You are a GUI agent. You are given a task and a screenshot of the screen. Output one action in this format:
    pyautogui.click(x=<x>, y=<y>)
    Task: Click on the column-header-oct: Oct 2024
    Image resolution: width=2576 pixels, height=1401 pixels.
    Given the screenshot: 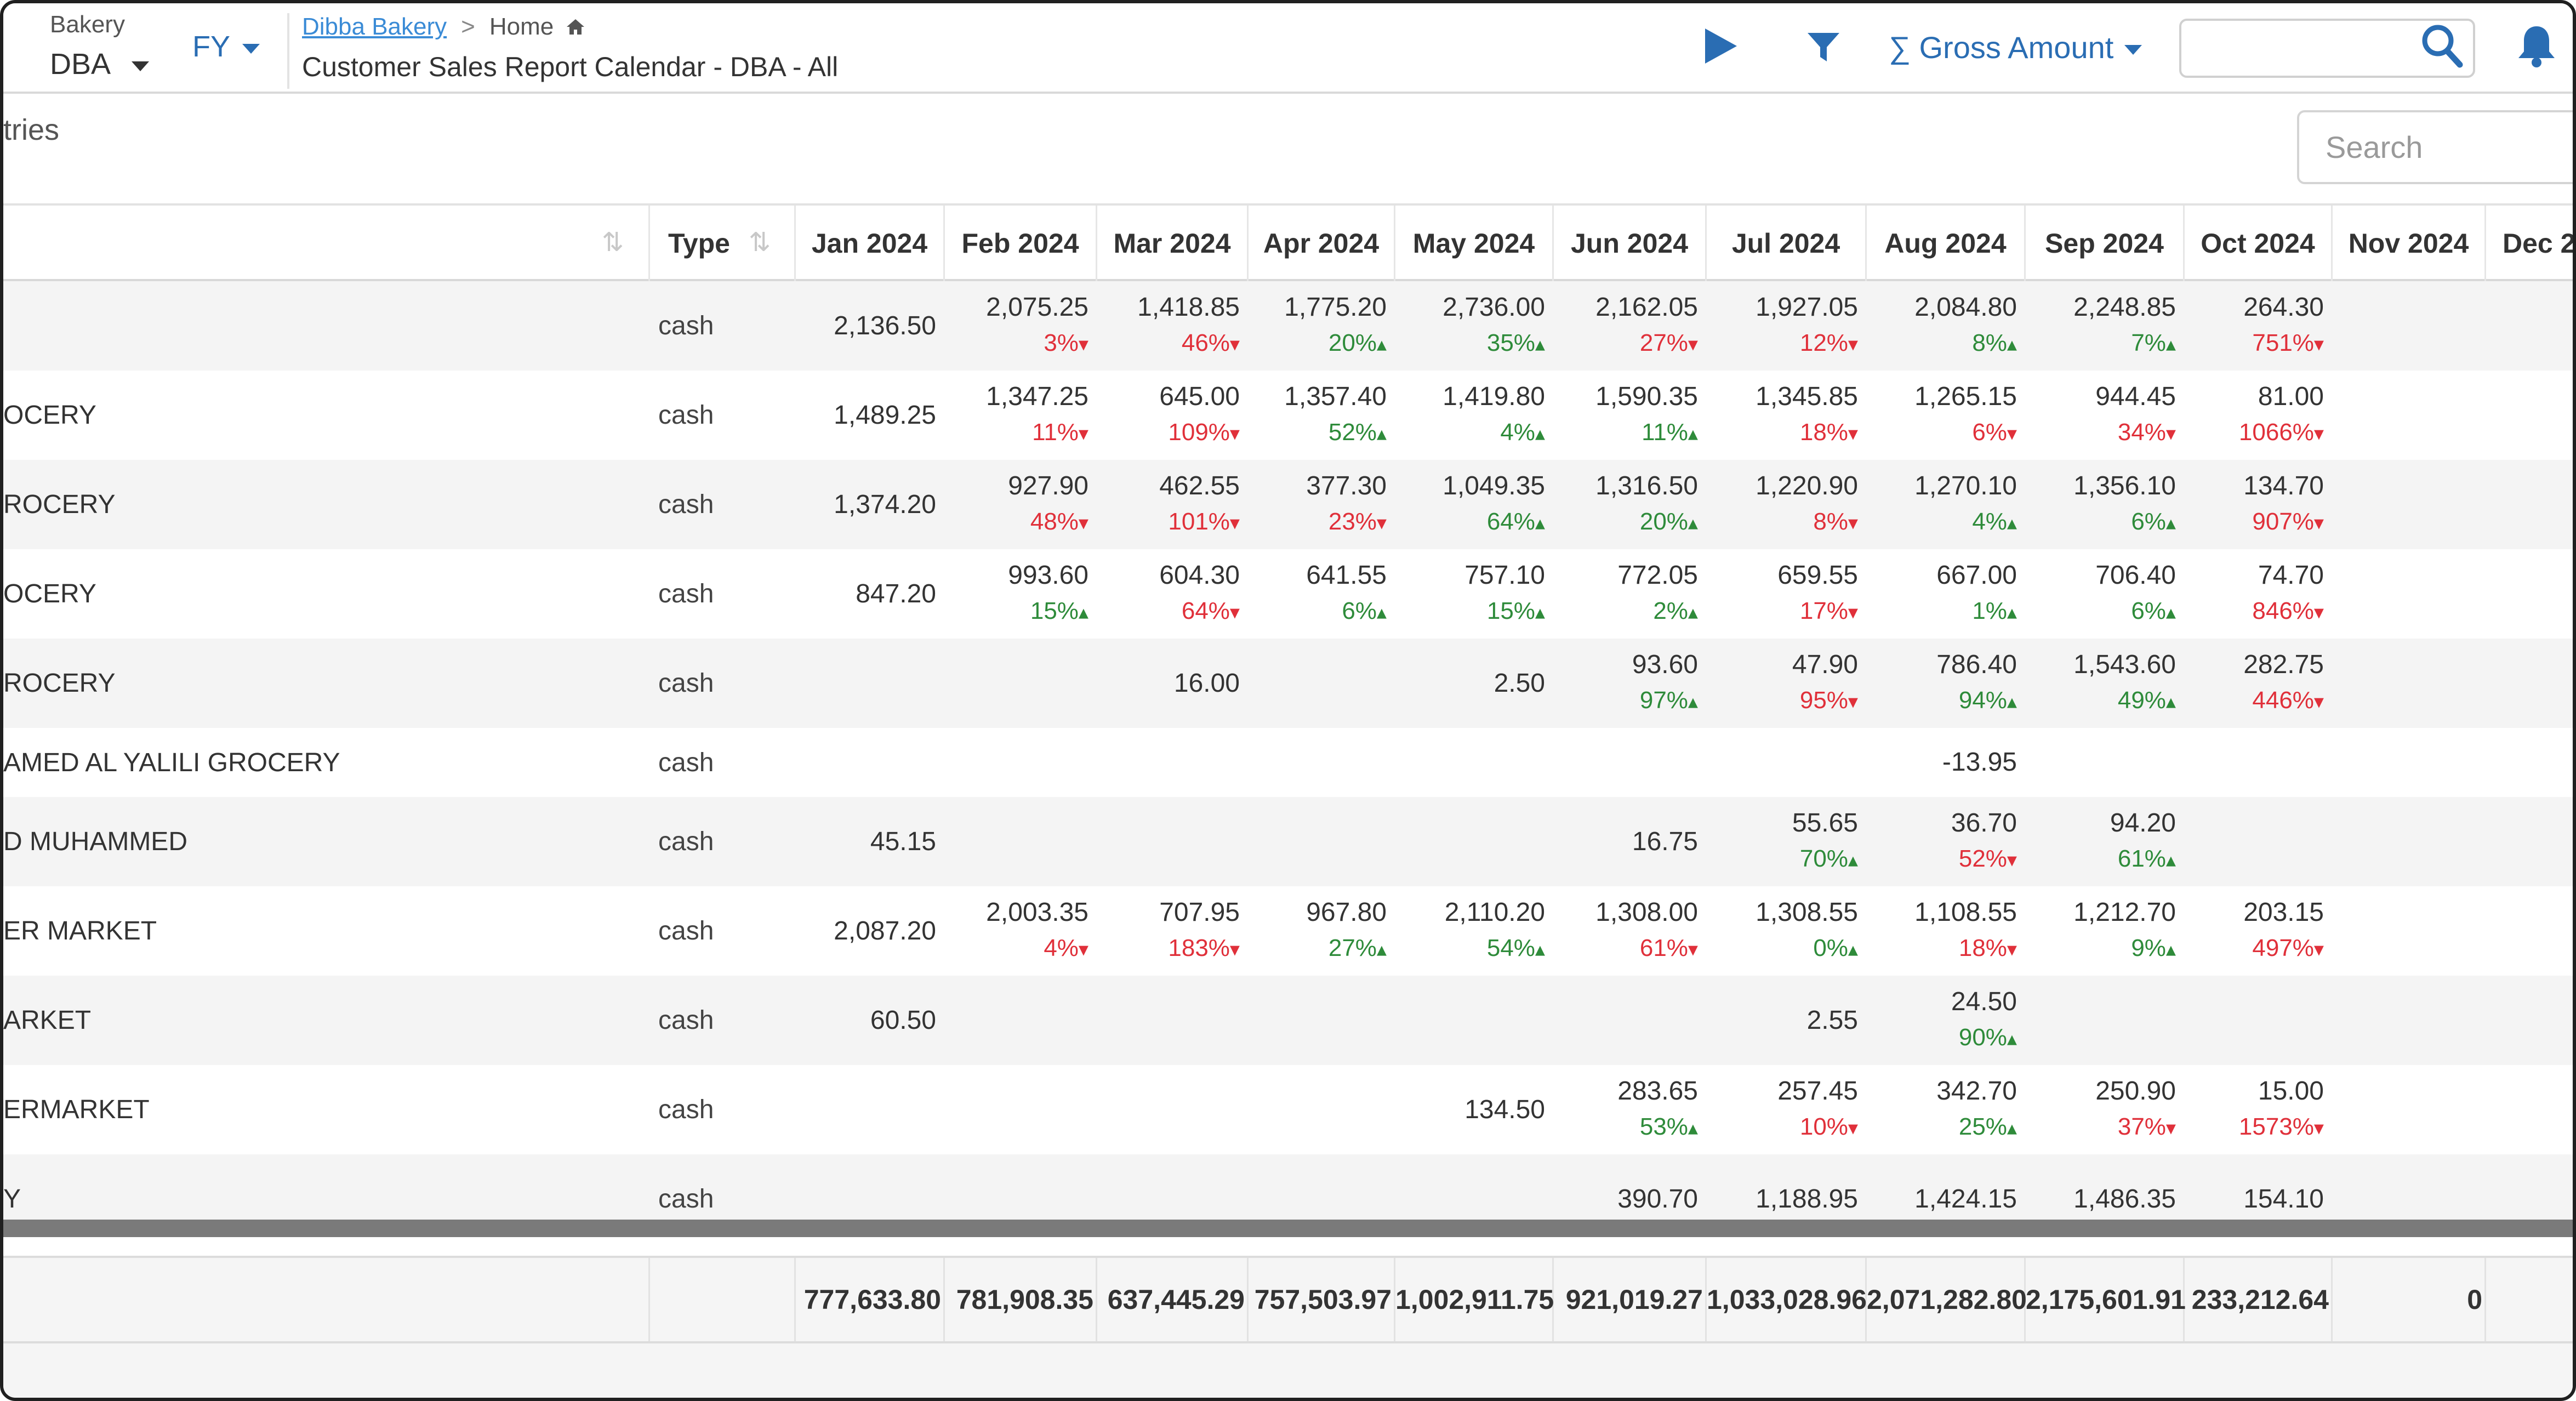 What is the action you would take?
    pyautogui.click(x=2259, y=243)
    